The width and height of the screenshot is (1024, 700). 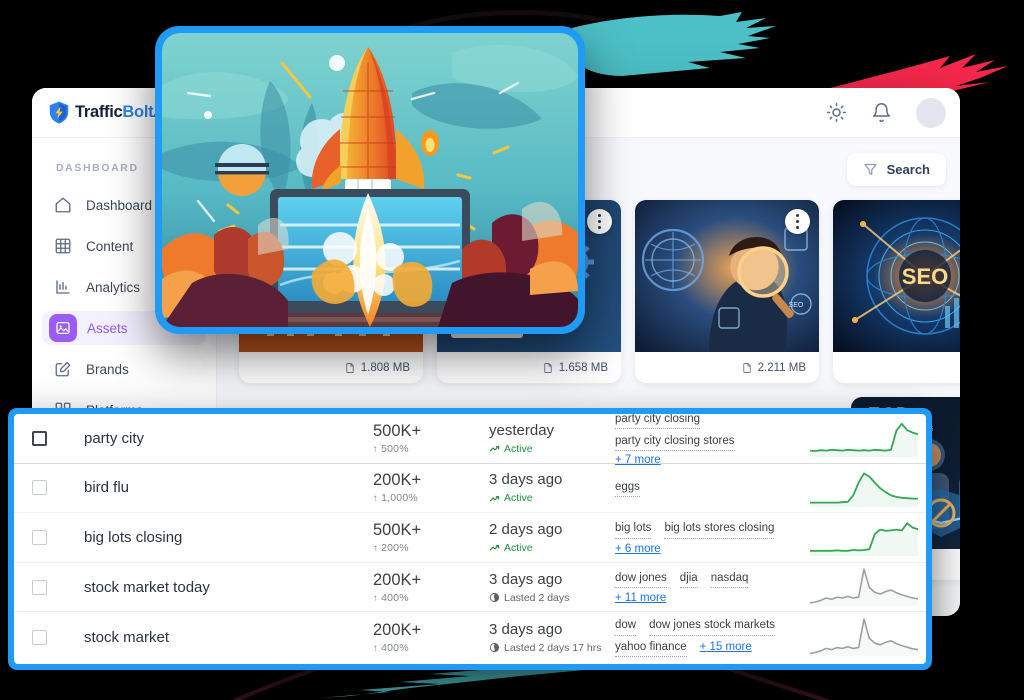 What do you see at coordinates (712, 626) in the screenshot?
I see `keyword-chip: dow jones stock markets` at bounding box center [712, 626].